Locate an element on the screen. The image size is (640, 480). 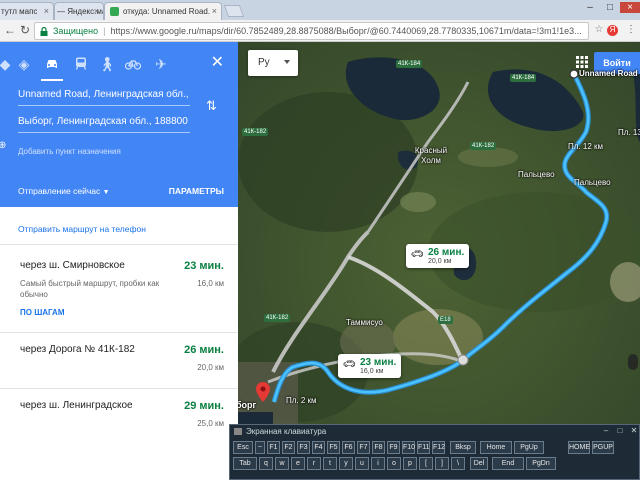
key-p: p is located at coordinates (410, 463).